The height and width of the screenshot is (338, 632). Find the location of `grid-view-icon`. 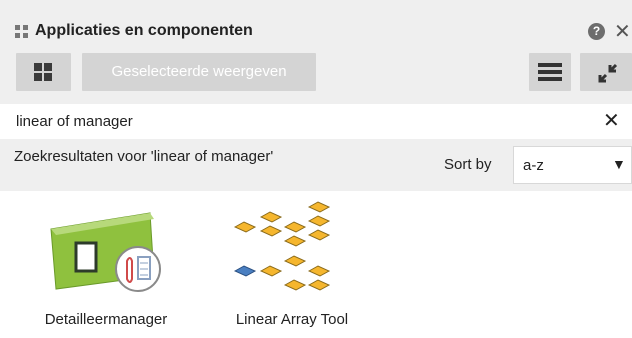

grid-view-icon is located at coordinates (43, 72).